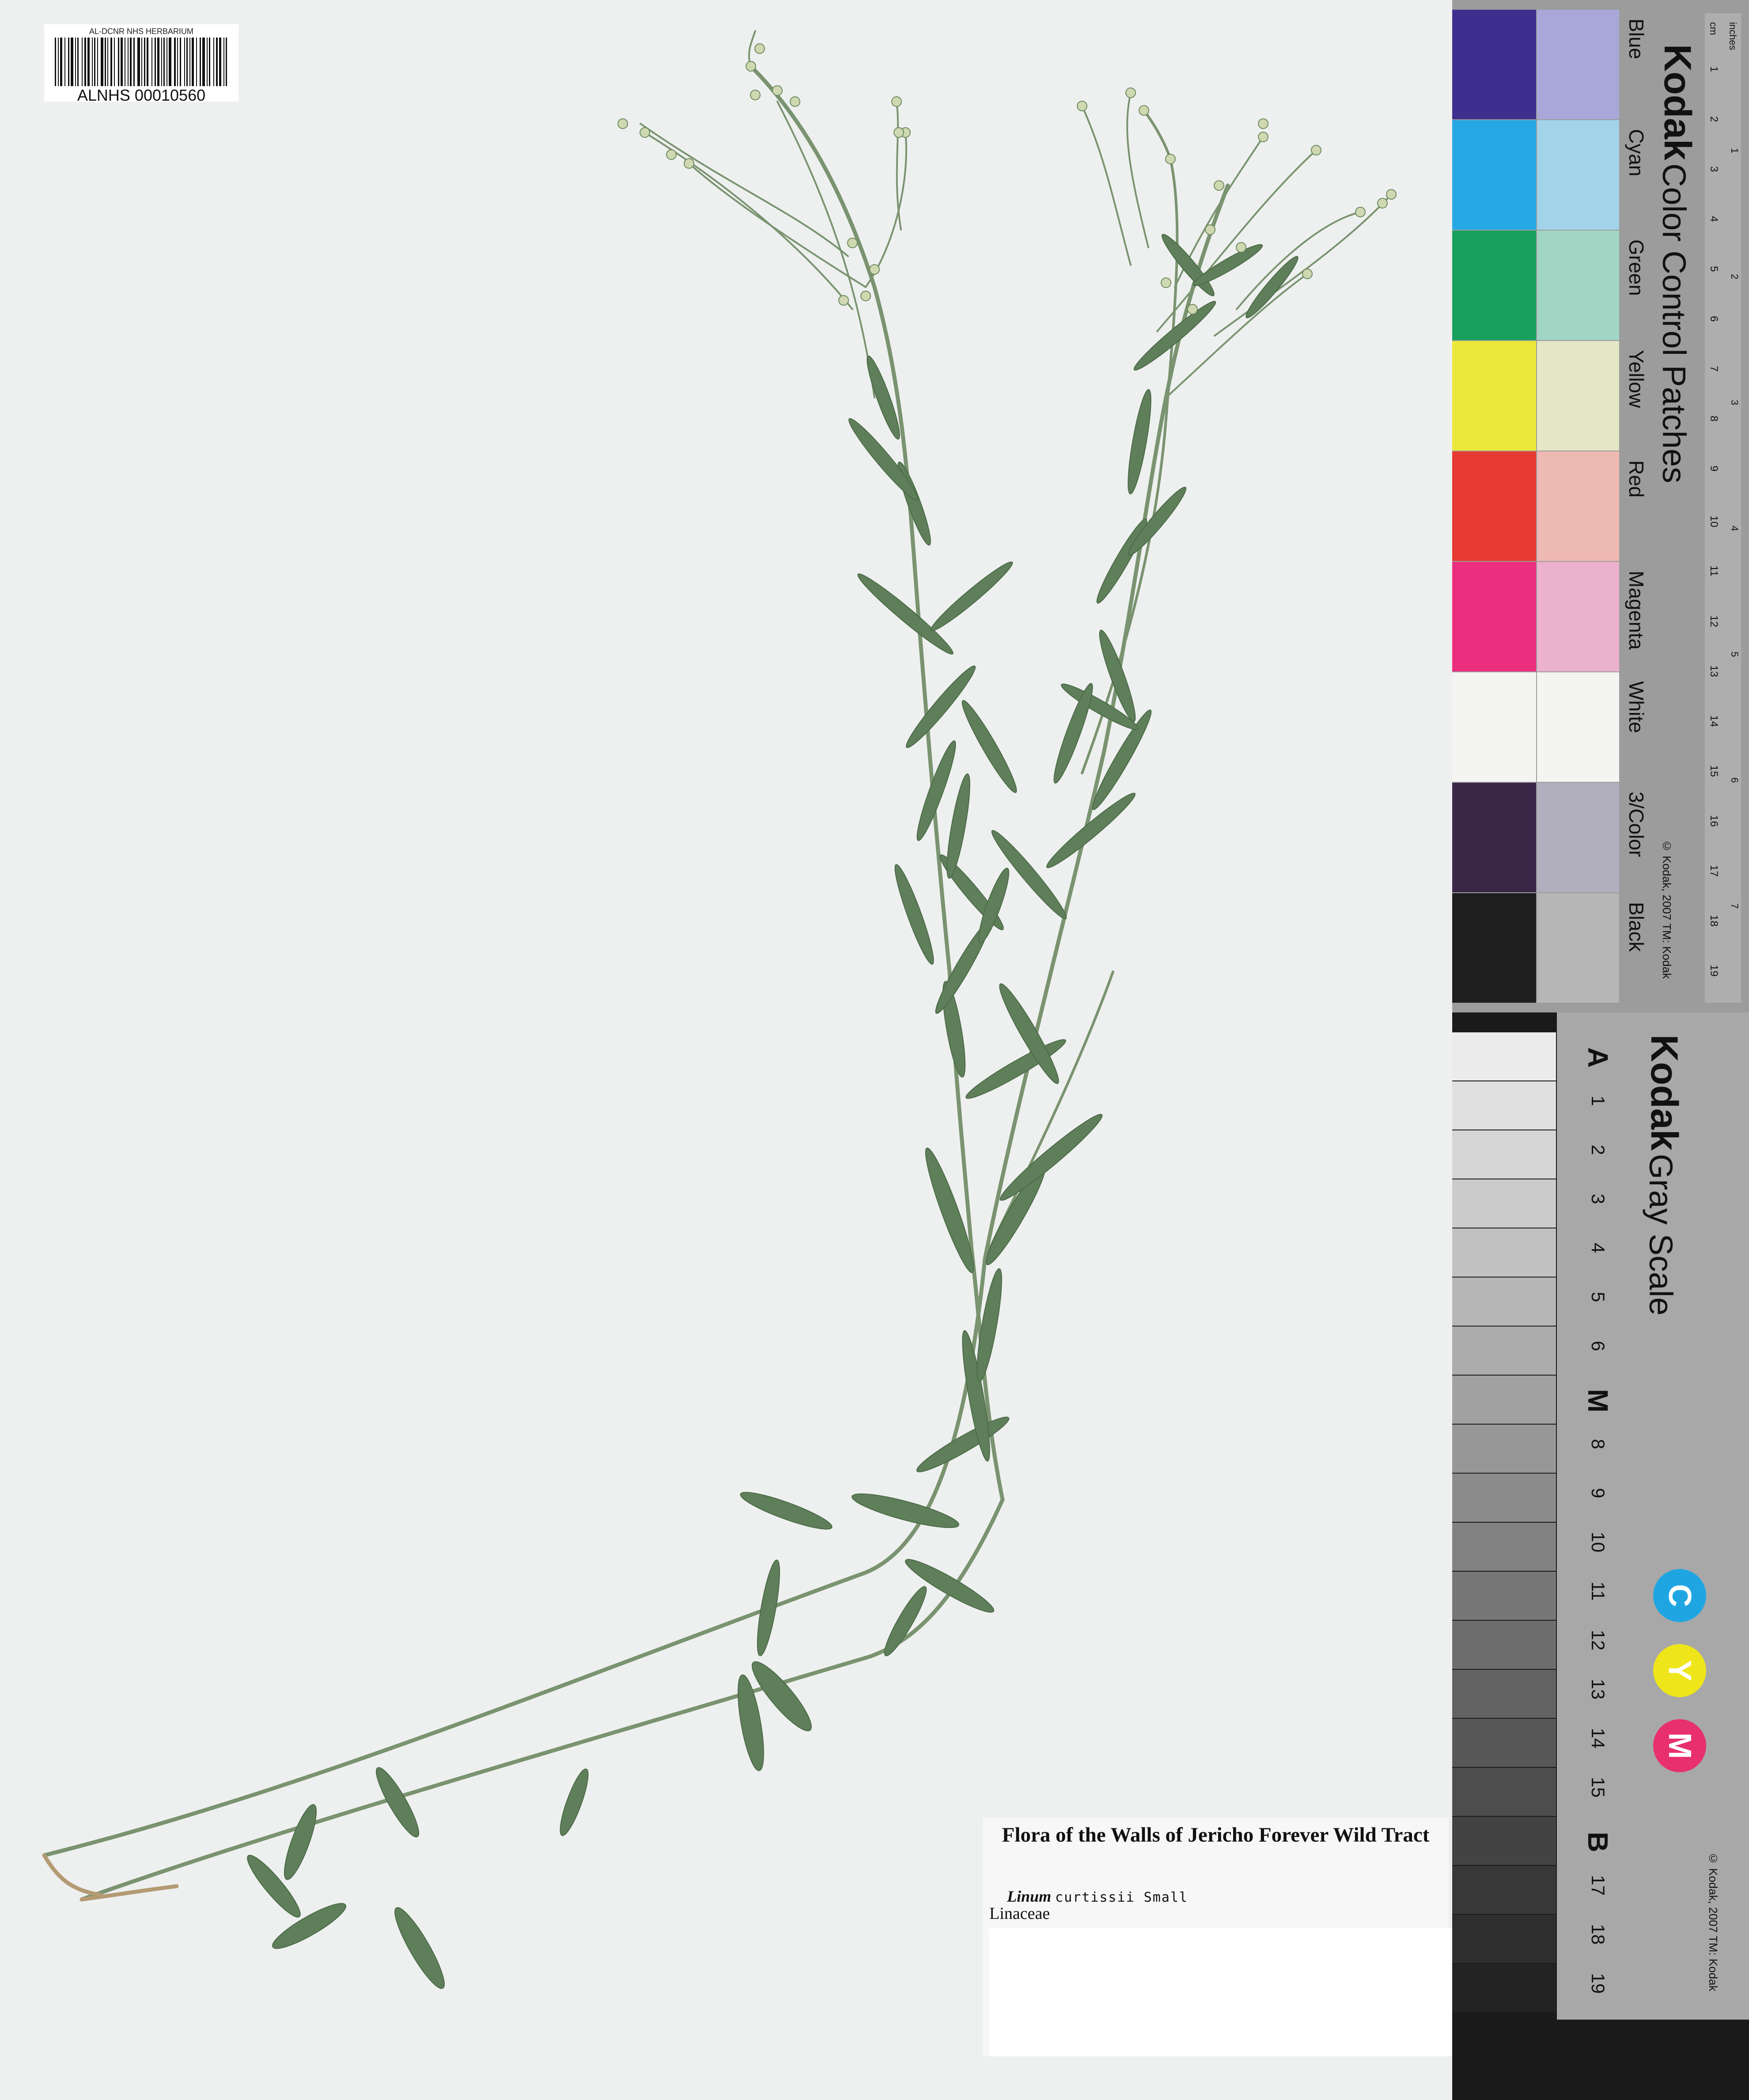  What do you see at coordinates (1714, 921) in the screenshot?
I see `ruler-cm-tick: 18` at bounding box center [1714, 921].